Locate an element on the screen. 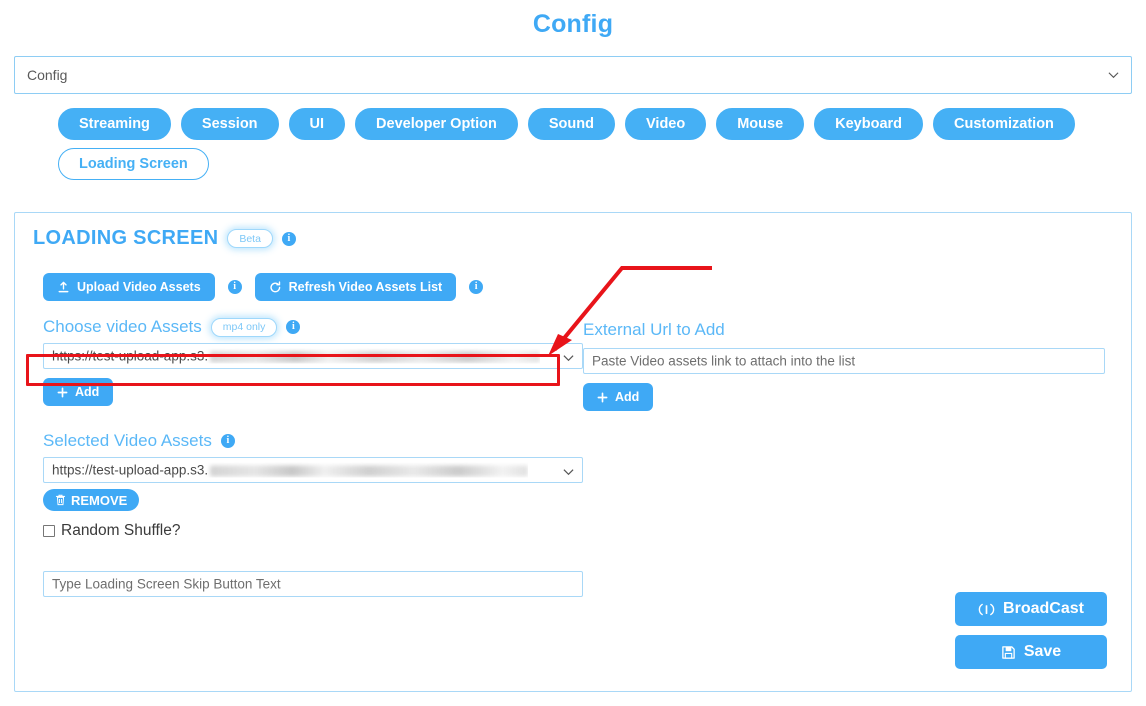 The height and width of the screenshot is (706, 1146). tab-developer-option: Developer Option is located at coordinates (436, 124).